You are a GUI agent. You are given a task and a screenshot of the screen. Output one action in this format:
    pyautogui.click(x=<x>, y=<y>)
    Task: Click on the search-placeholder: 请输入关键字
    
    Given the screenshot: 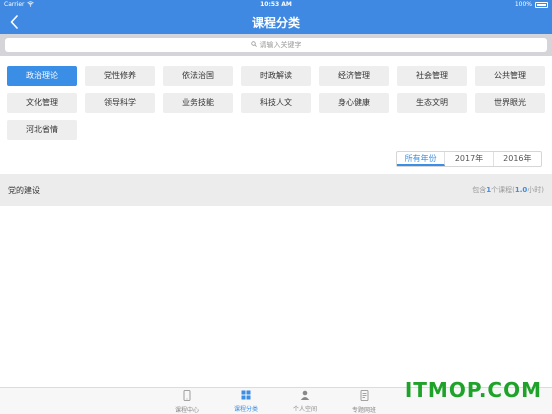 What is the action you would take?
    pyautogui.click(x=280, y=45)
    